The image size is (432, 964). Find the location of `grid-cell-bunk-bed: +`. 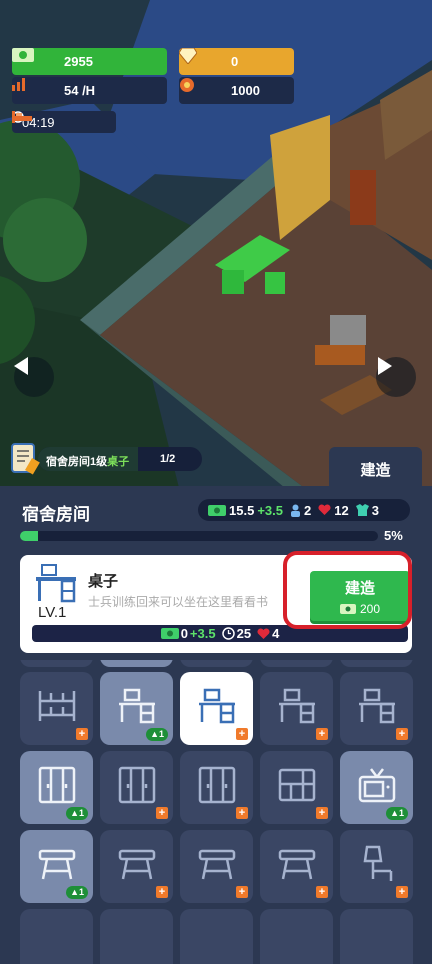

grid-cell-bunk-bed: + is located at coordinates (56, 708).